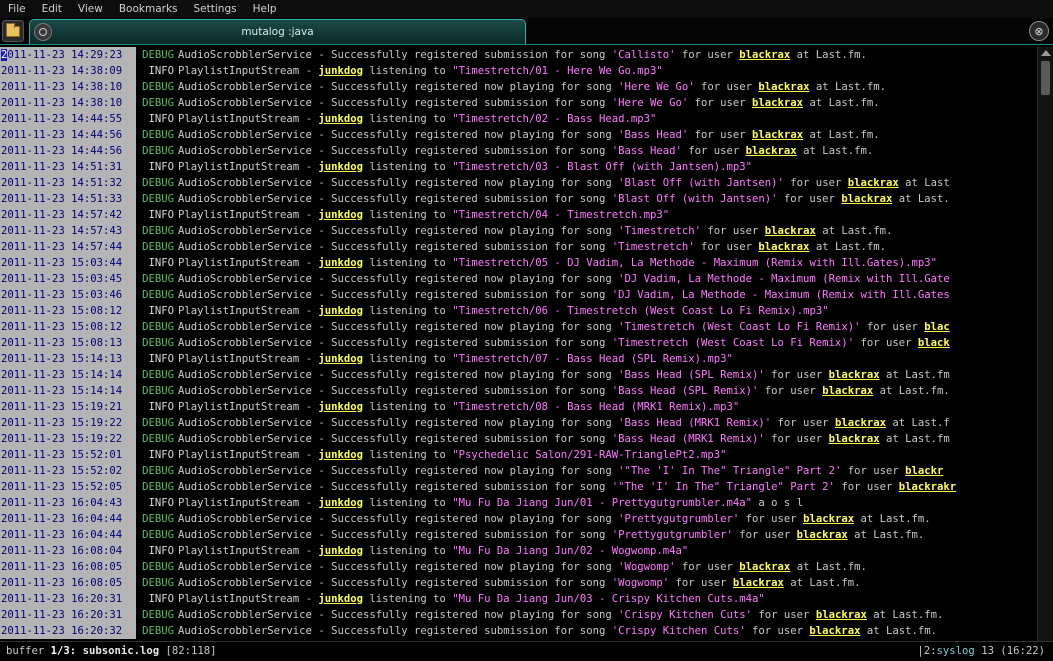 The image size is (1053, 661). Describe the element at coordinates (927, 487) in the screenshot. I see `log-user: blackrakr` at that location.